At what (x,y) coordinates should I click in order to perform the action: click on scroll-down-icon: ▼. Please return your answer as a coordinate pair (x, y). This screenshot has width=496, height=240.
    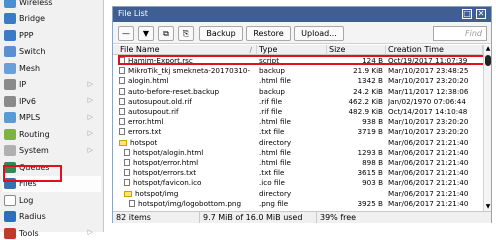
    Looking at the image, I should click on (488, 207).